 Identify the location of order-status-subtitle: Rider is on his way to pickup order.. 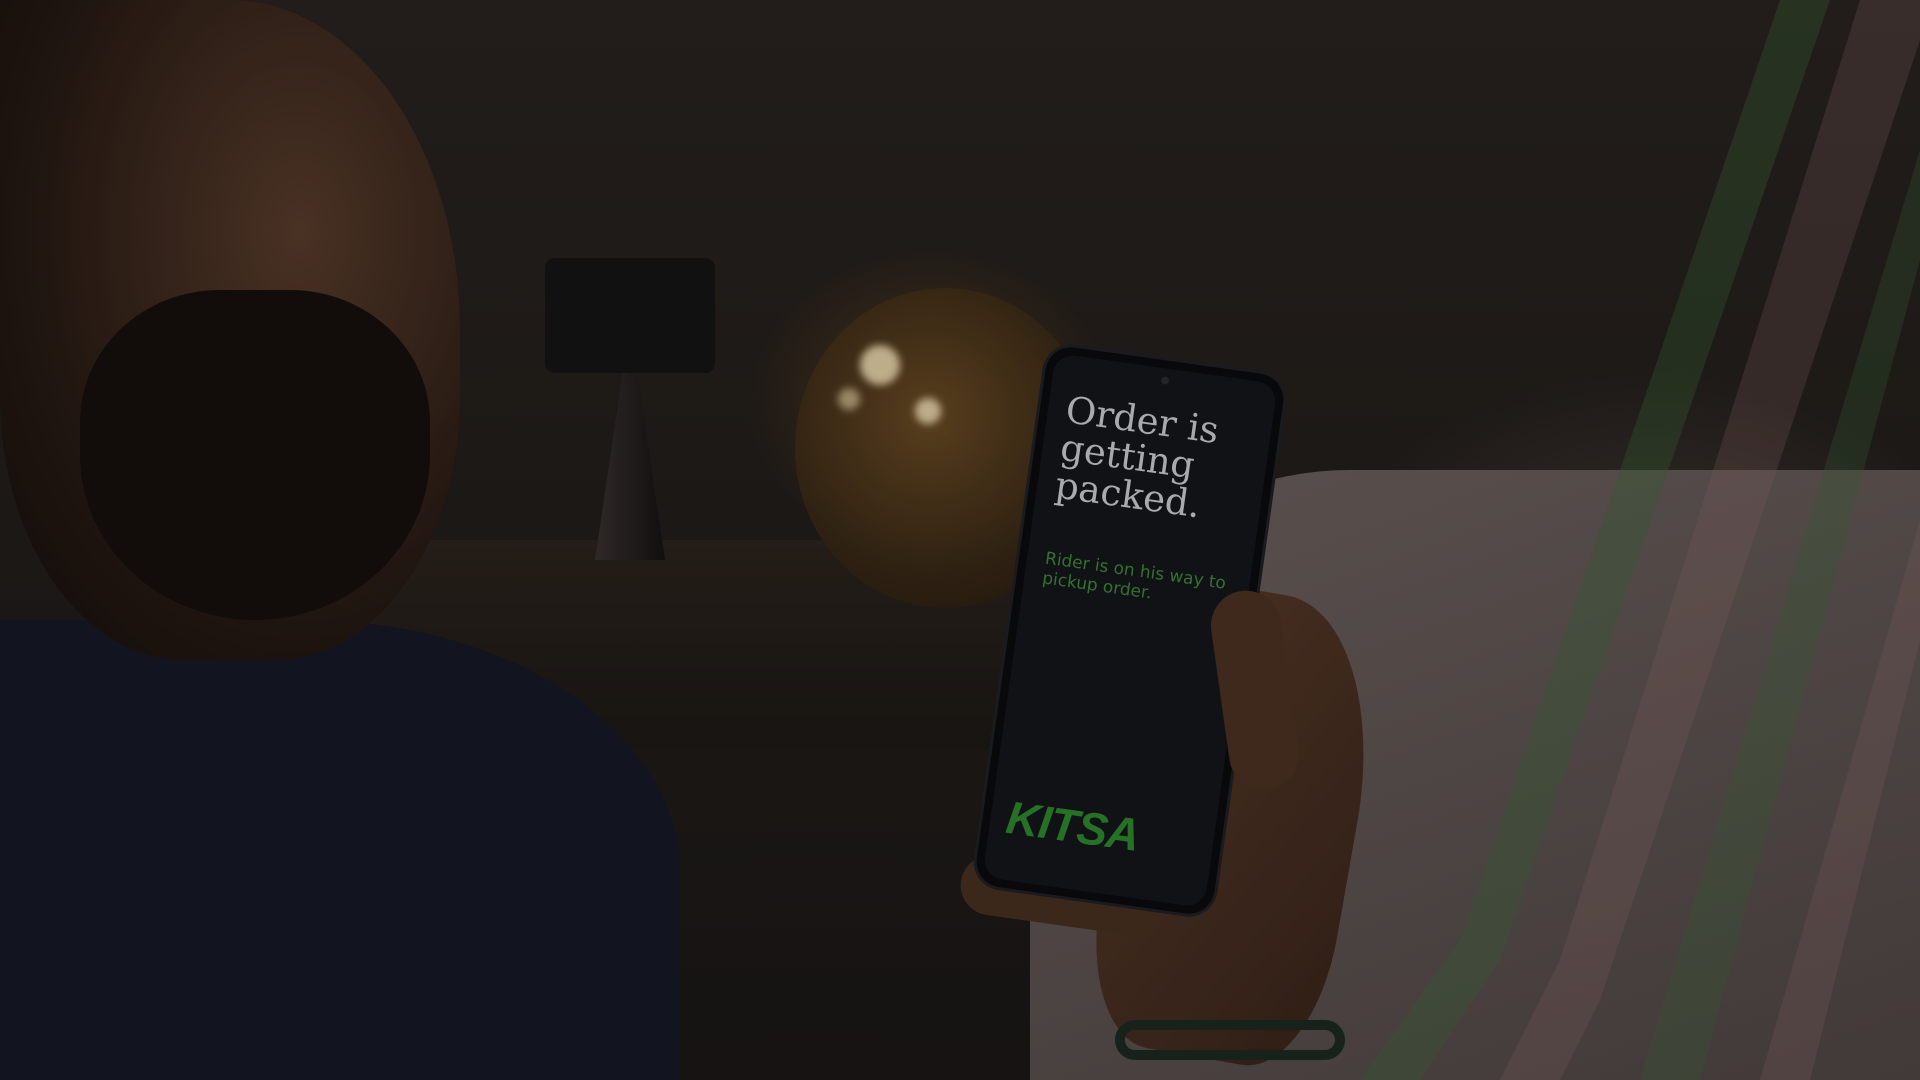
(1134, 576).